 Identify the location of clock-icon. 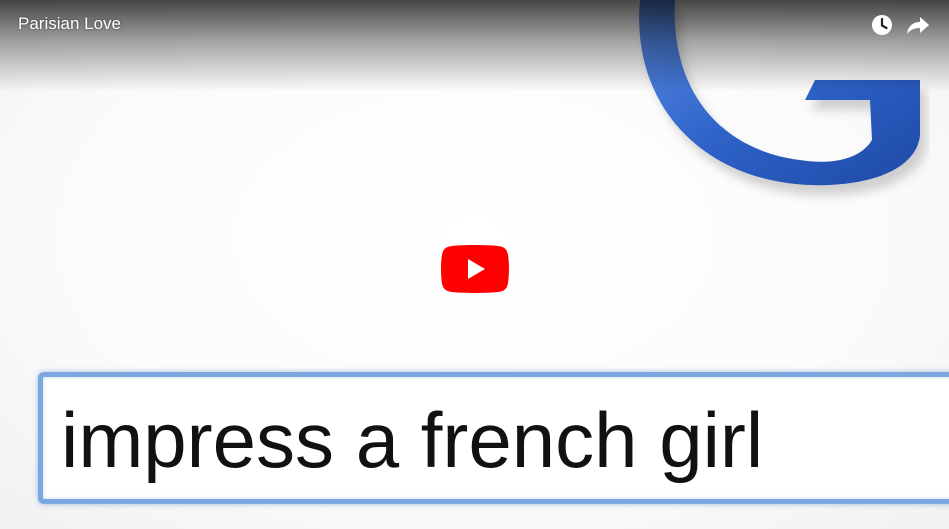
(882, 25).